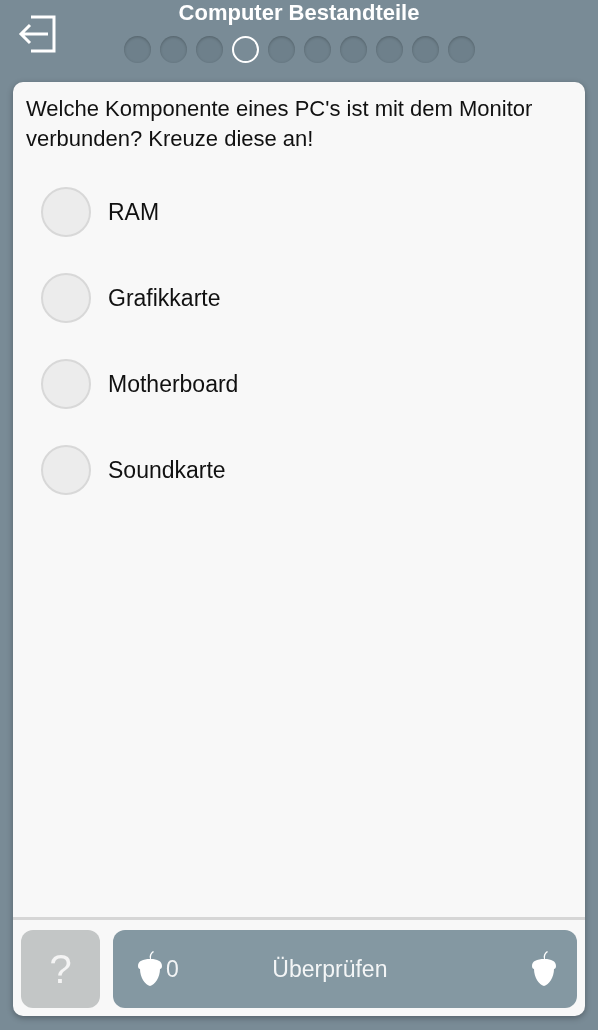  Describe the element at coordinates (60, 969) in the screenshot. I see `help-button: ?` at that location.